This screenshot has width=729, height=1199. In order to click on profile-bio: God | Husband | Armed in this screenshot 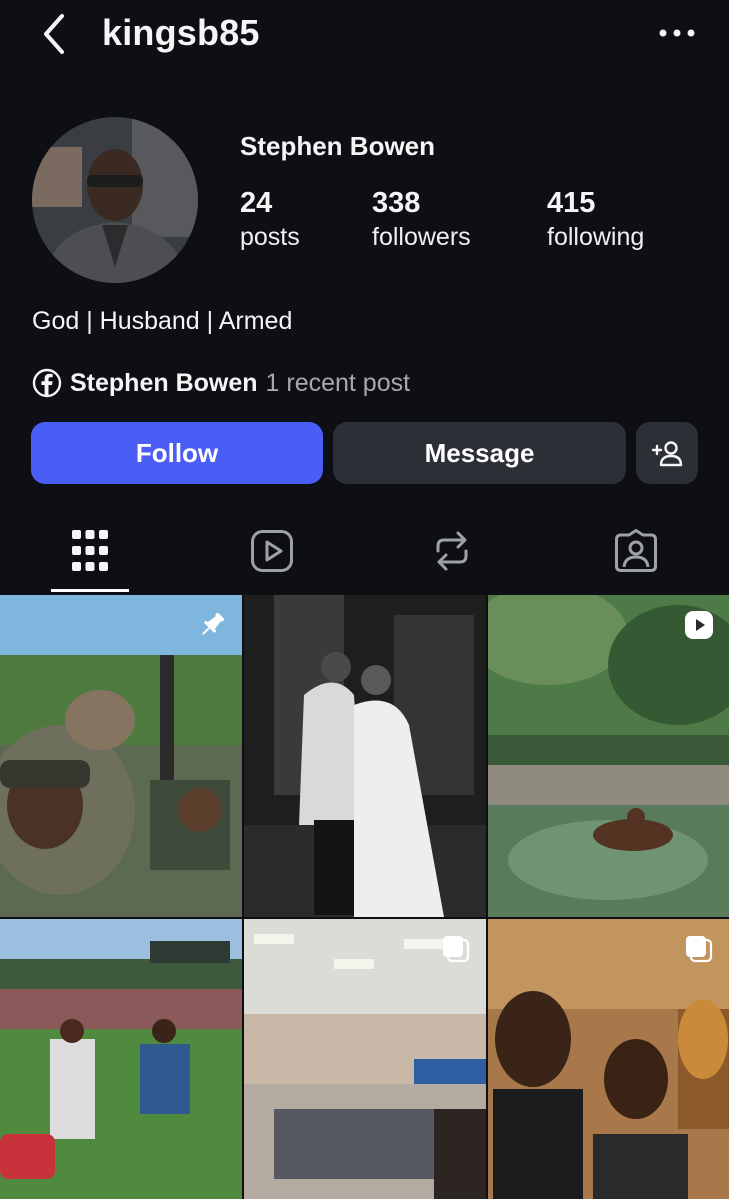, I will do `click(162, 321)`.